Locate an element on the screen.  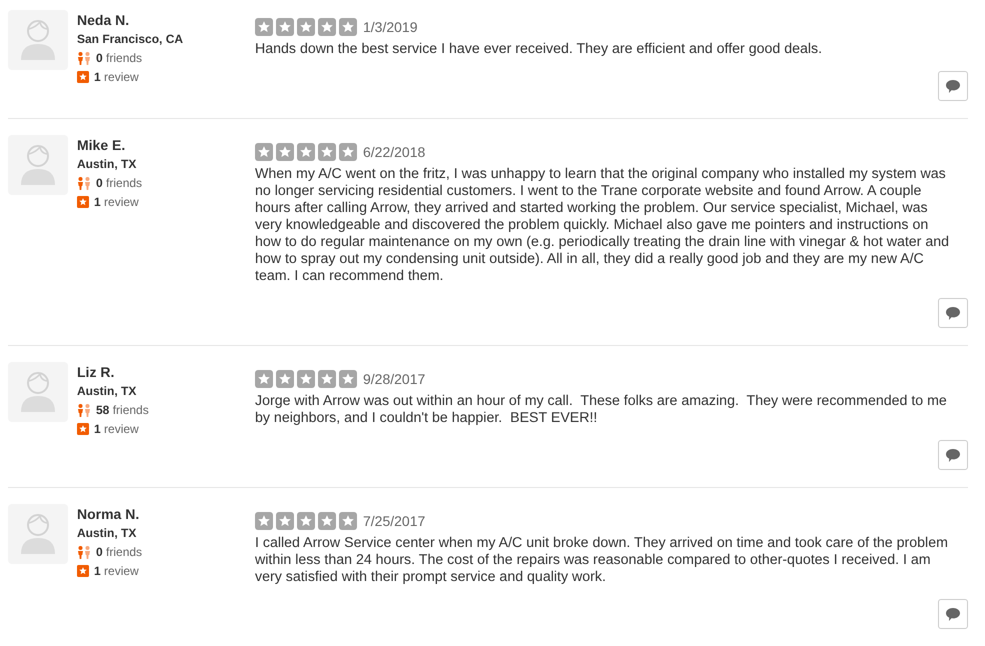
review-date: 6/22/2018 is located at coordinates (394, 152).